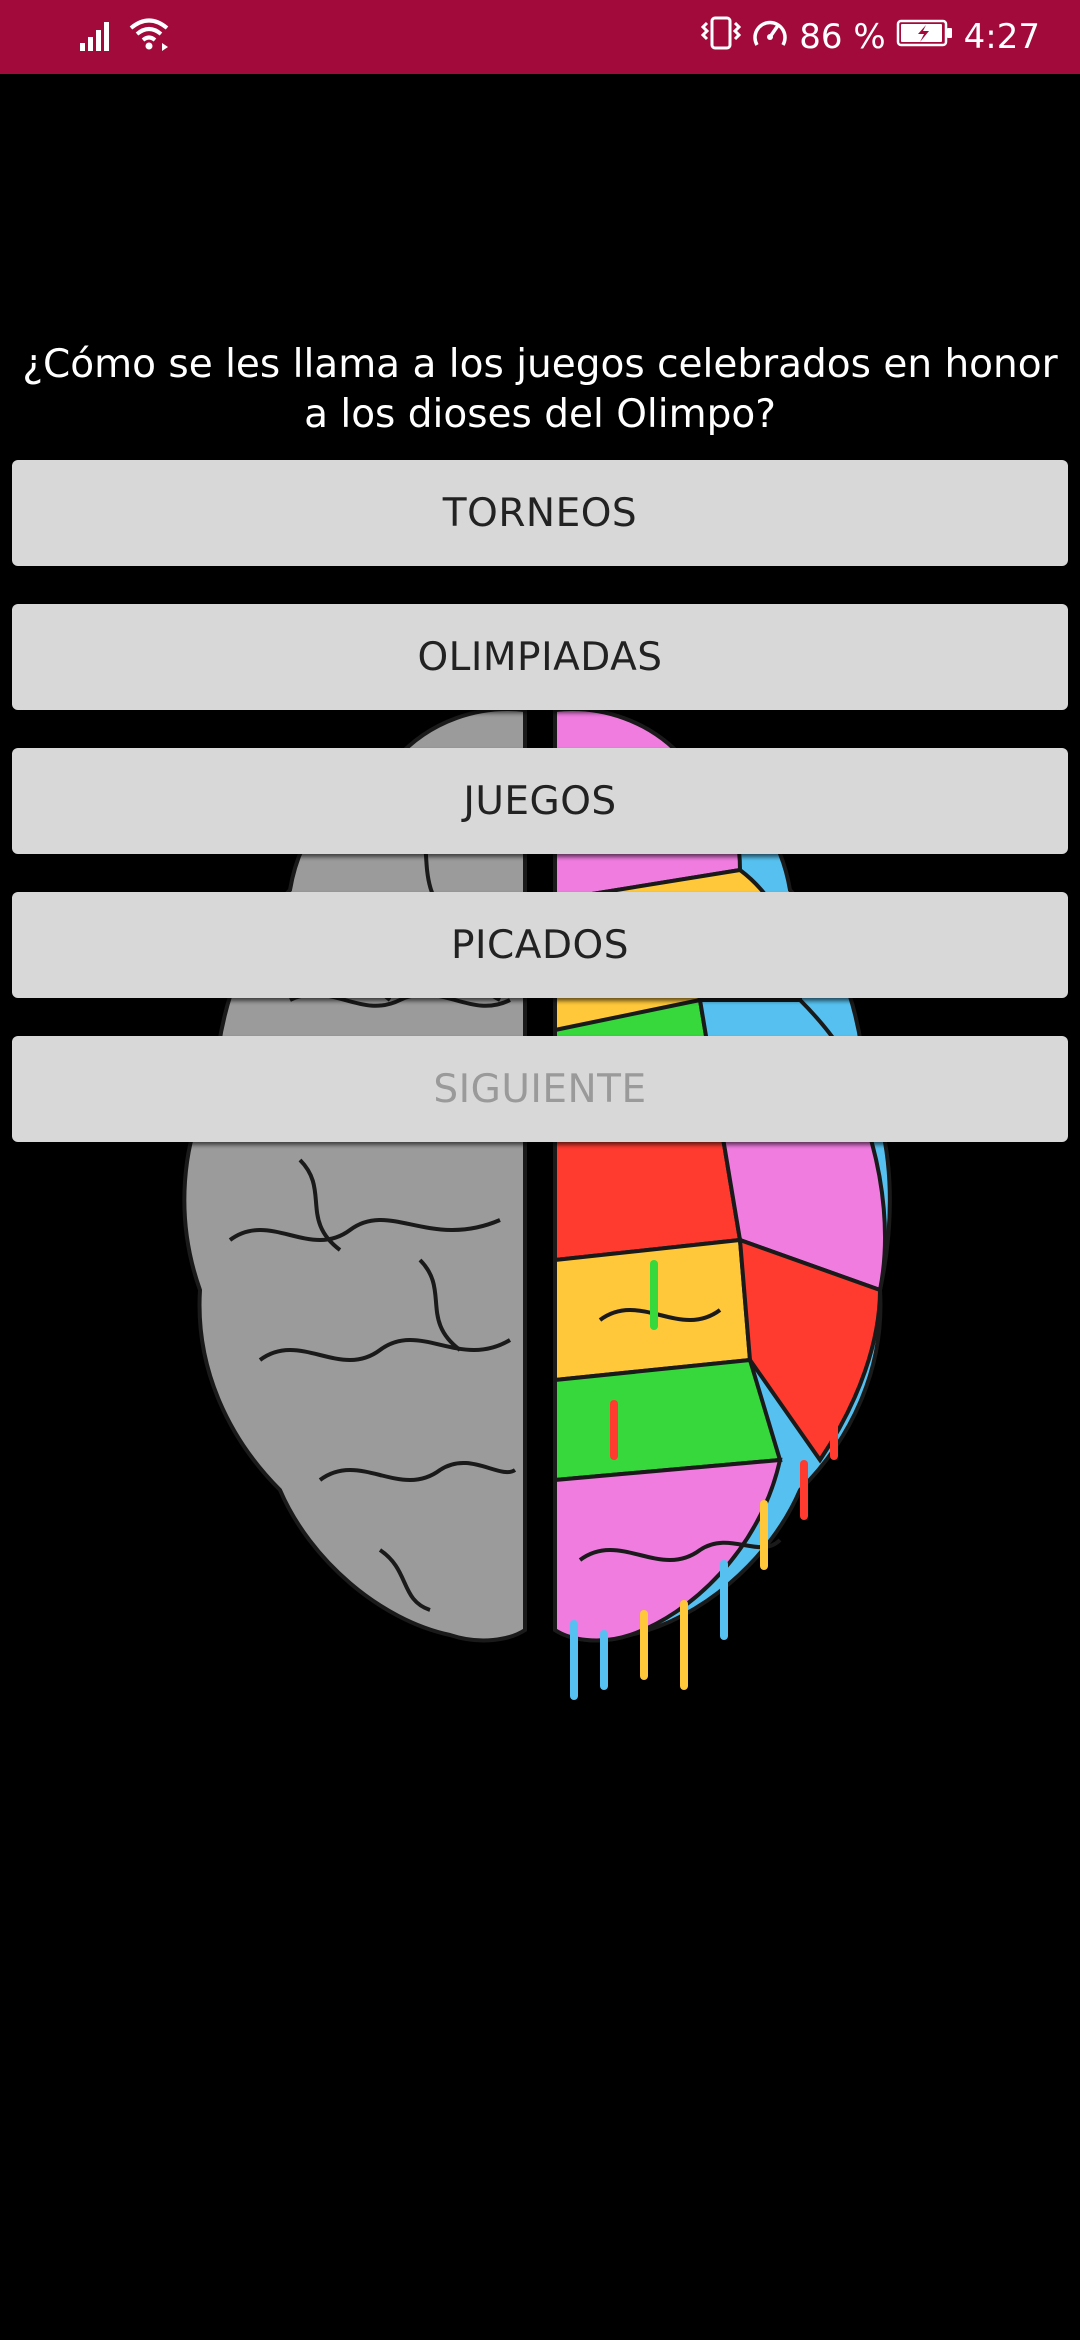 The image size is (1080, 2340). I want to click on answer-button-2: OLIMPIADAS, so click(540, 657).